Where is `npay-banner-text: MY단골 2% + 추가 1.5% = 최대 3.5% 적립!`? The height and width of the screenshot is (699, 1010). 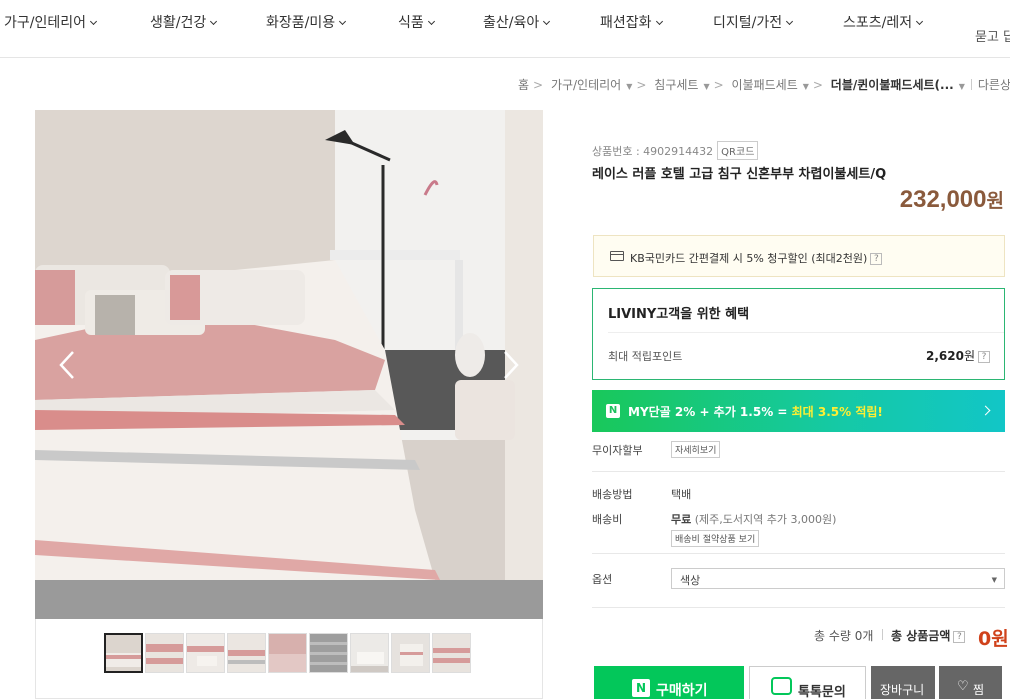
npay-banner-text: MY단골 2% + 추가 1.5% = 최대 3.5% 적립! is located at coordinates (755, 411).